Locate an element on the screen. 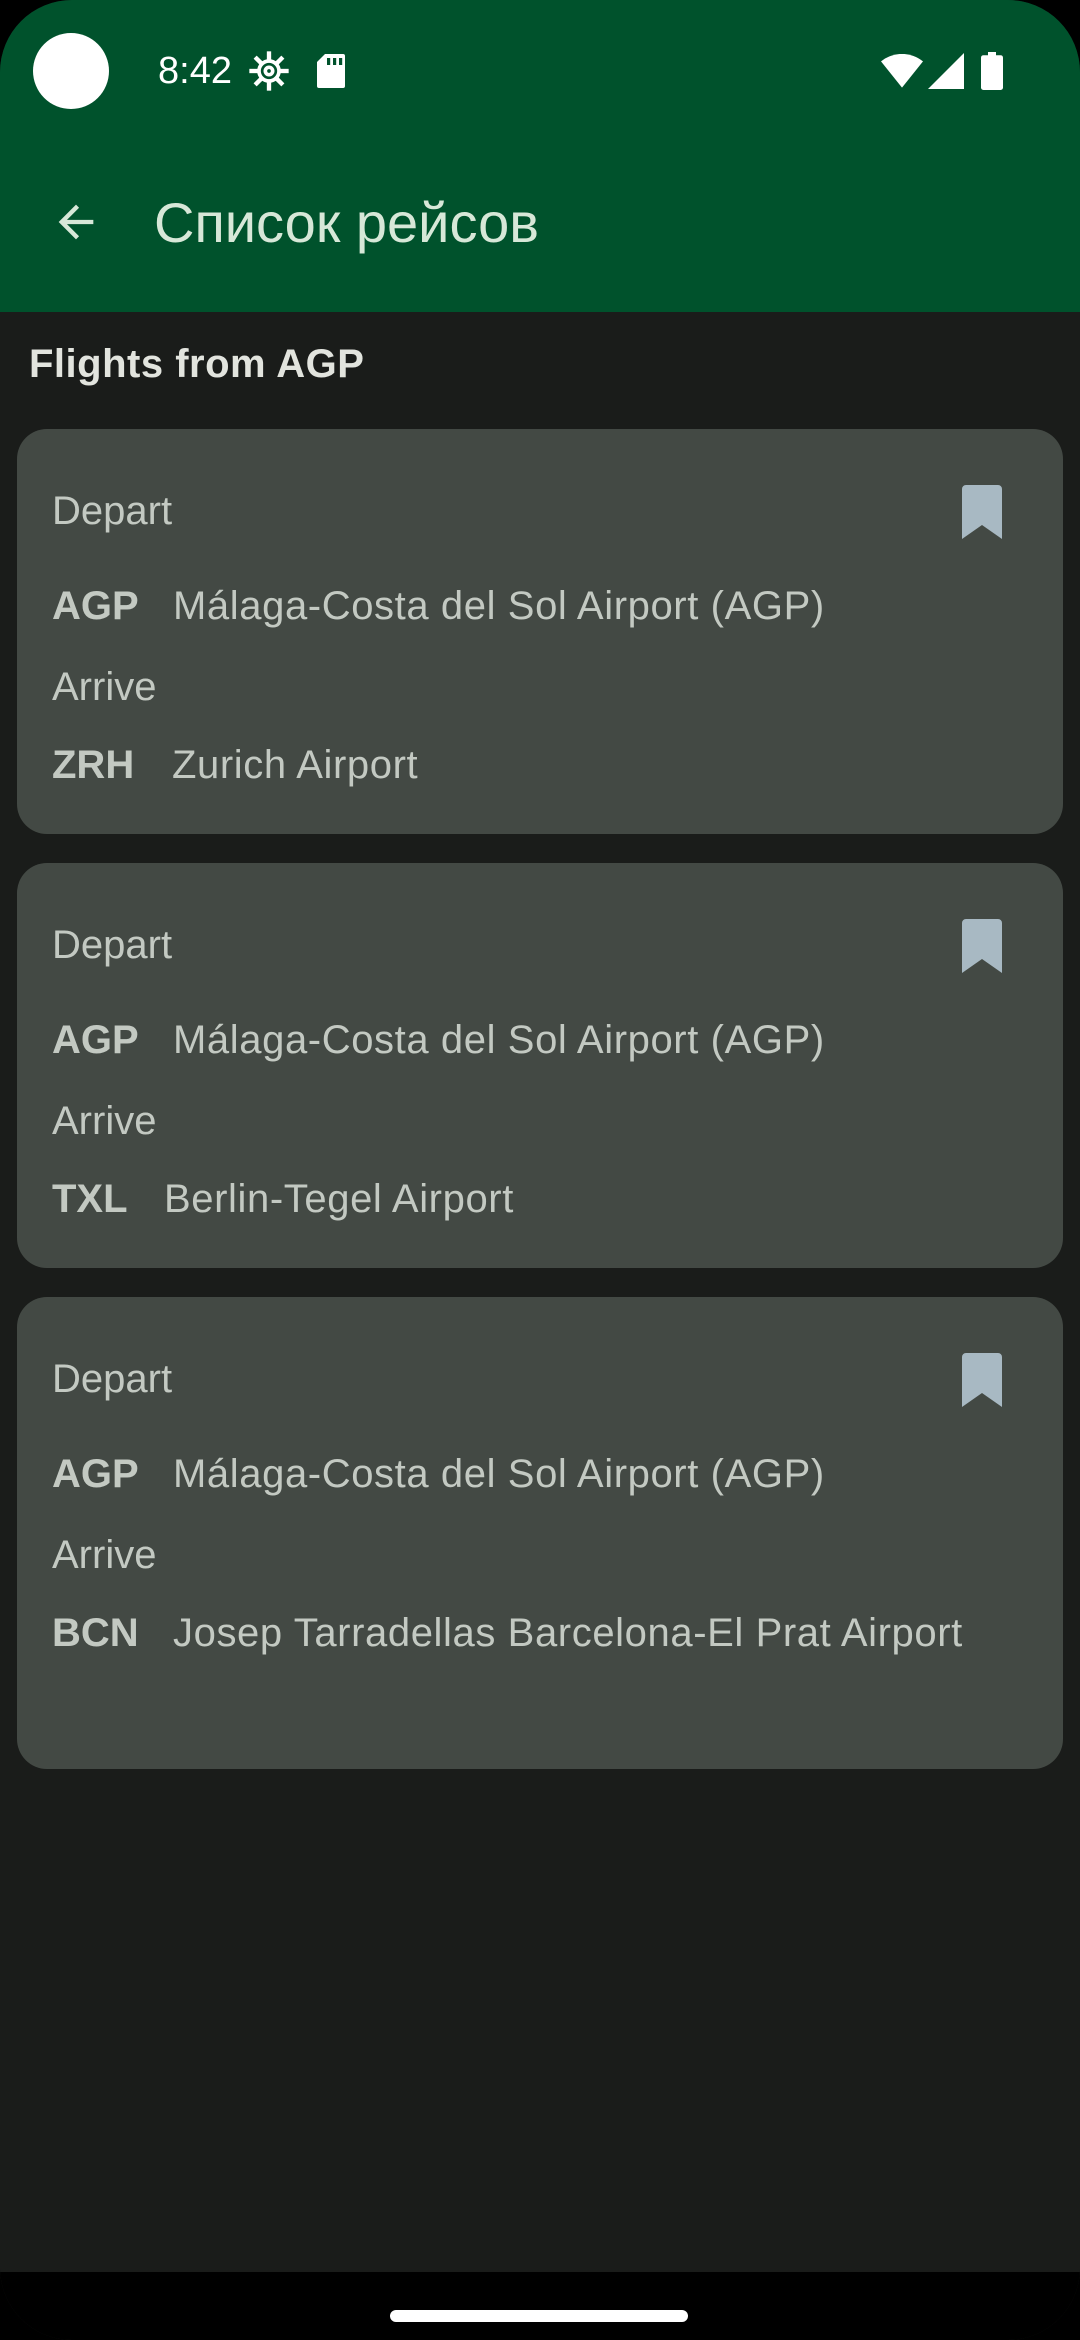  camera-cutout is located at coordinates (71, 71).